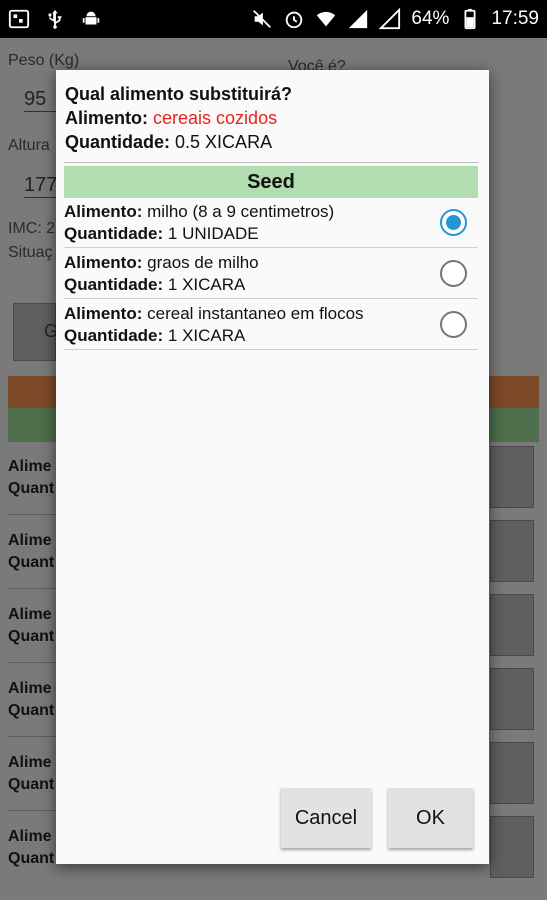  I want to click on calculate-button: G, so click(35, 332).